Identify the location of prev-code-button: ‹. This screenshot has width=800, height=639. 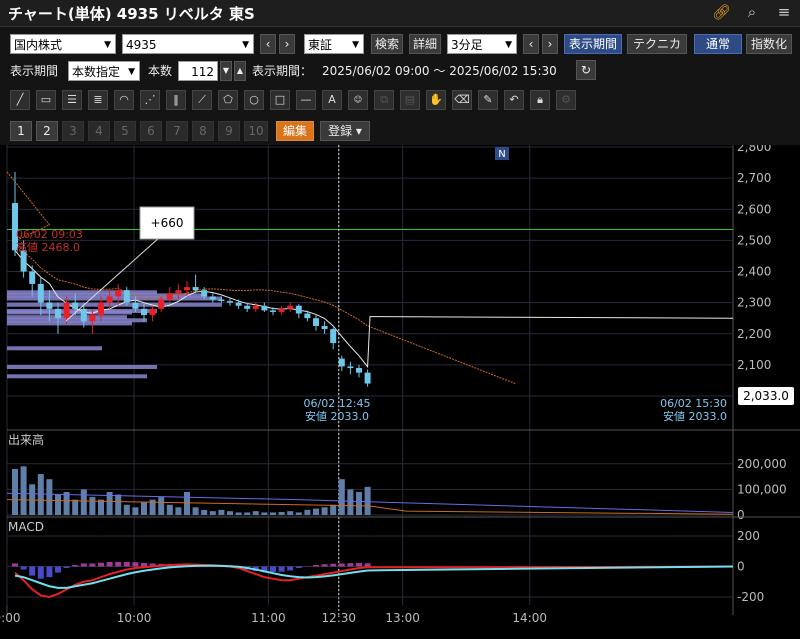
(268, 44).